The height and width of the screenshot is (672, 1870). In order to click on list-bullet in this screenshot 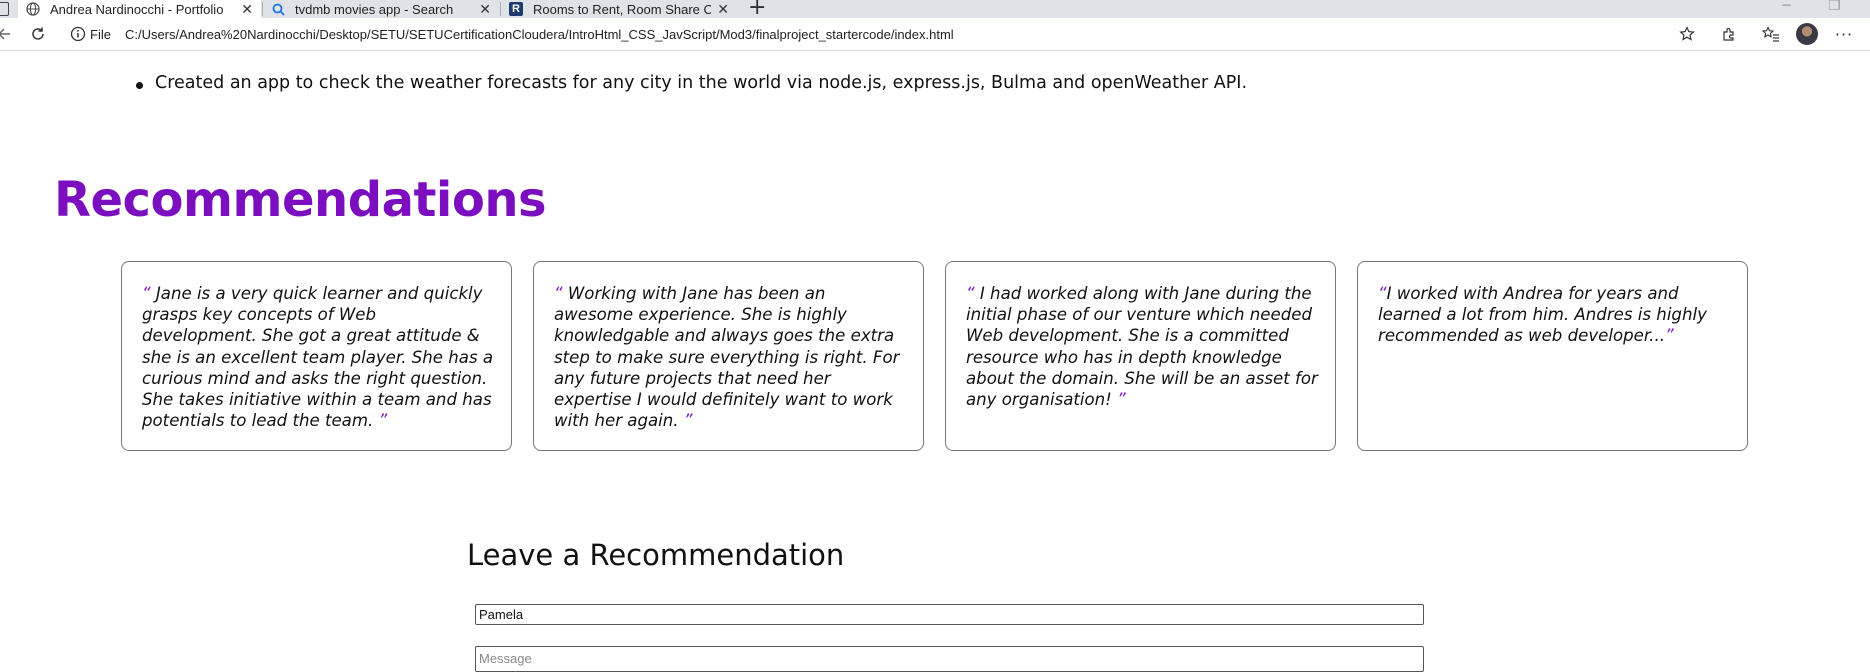, I will do `click(139, 85)`.